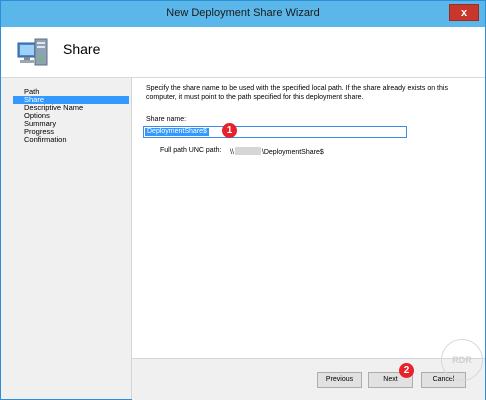 Image resolution: width=486 pixels, height=400 pixels. Describe the element at coordinates (177, 132) in the screenshot. I see `share-name-value: DeploymentShare$` at that location.